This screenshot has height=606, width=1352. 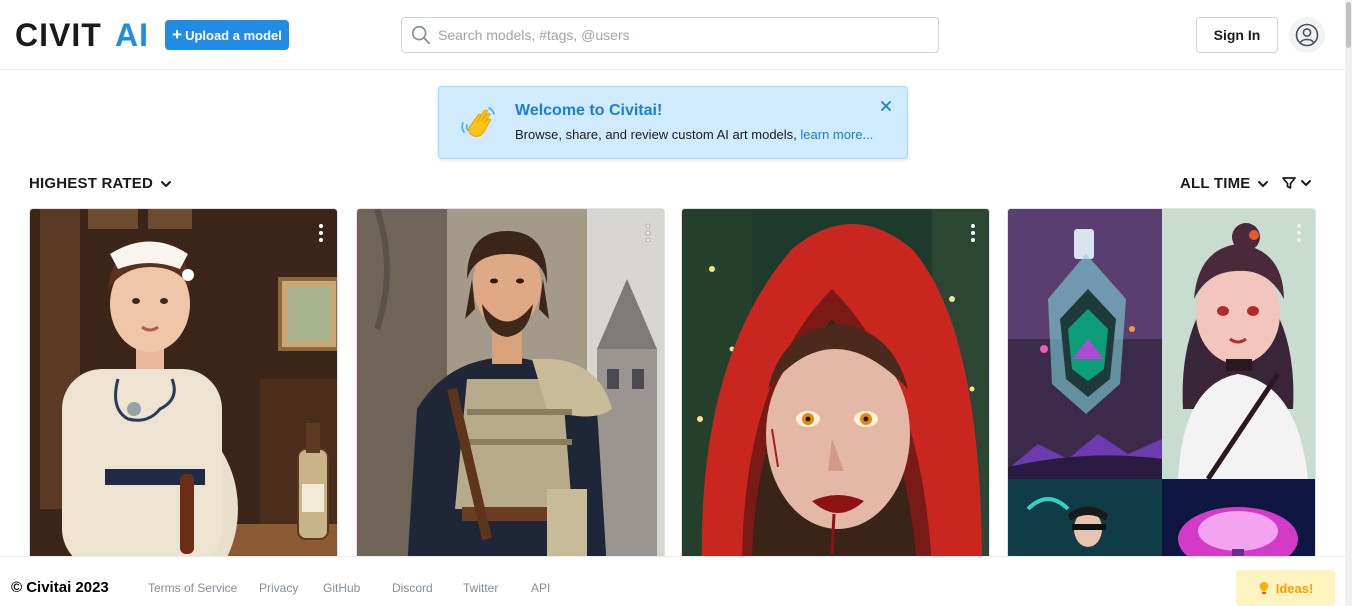 I want to click on welcome-title: Welcome to Civitai!, so click(x=589, y=110).